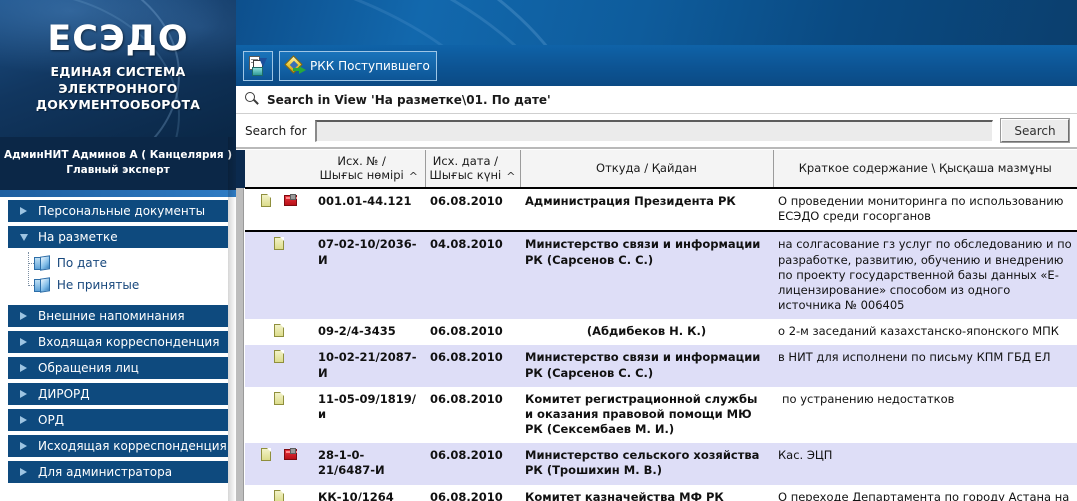 This screenshot has width=1077, height=501. What do you see at coordinates (78, 237) in the screenshot?
I see `sidebar-item-label: На разметке` at bounding box center [78, 237].